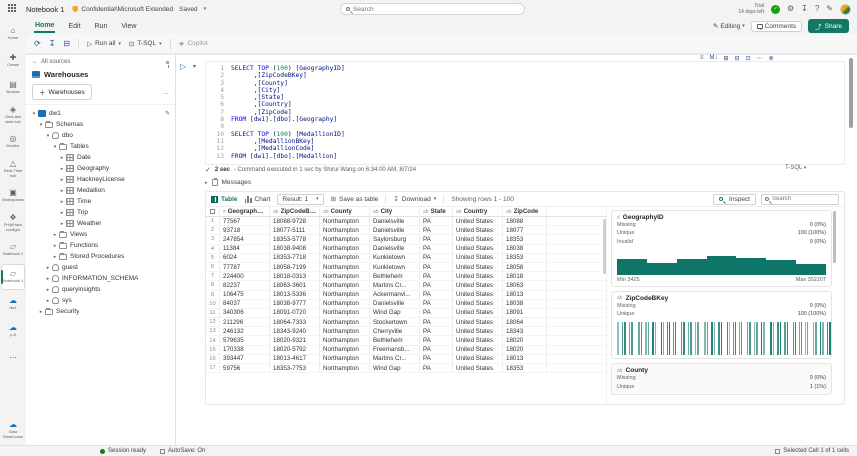 Image resolution: width=857 pixels, height=456 pixels. Describe the element at coordinates (245, 285) in the screenshot. I see `table-cell: 82237` at that location.